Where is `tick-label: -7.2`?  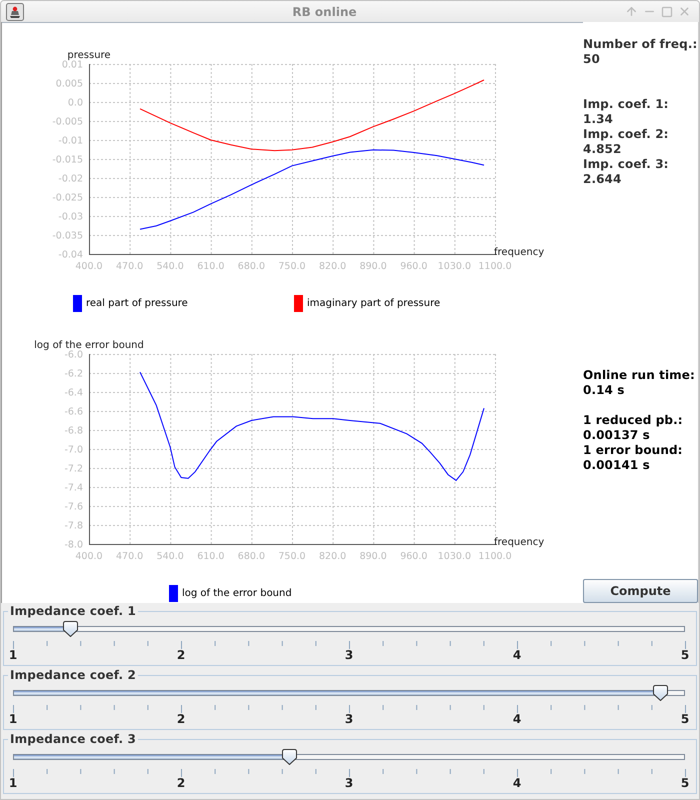 tick-label: -7.2 is located at coordinates (73, 469).